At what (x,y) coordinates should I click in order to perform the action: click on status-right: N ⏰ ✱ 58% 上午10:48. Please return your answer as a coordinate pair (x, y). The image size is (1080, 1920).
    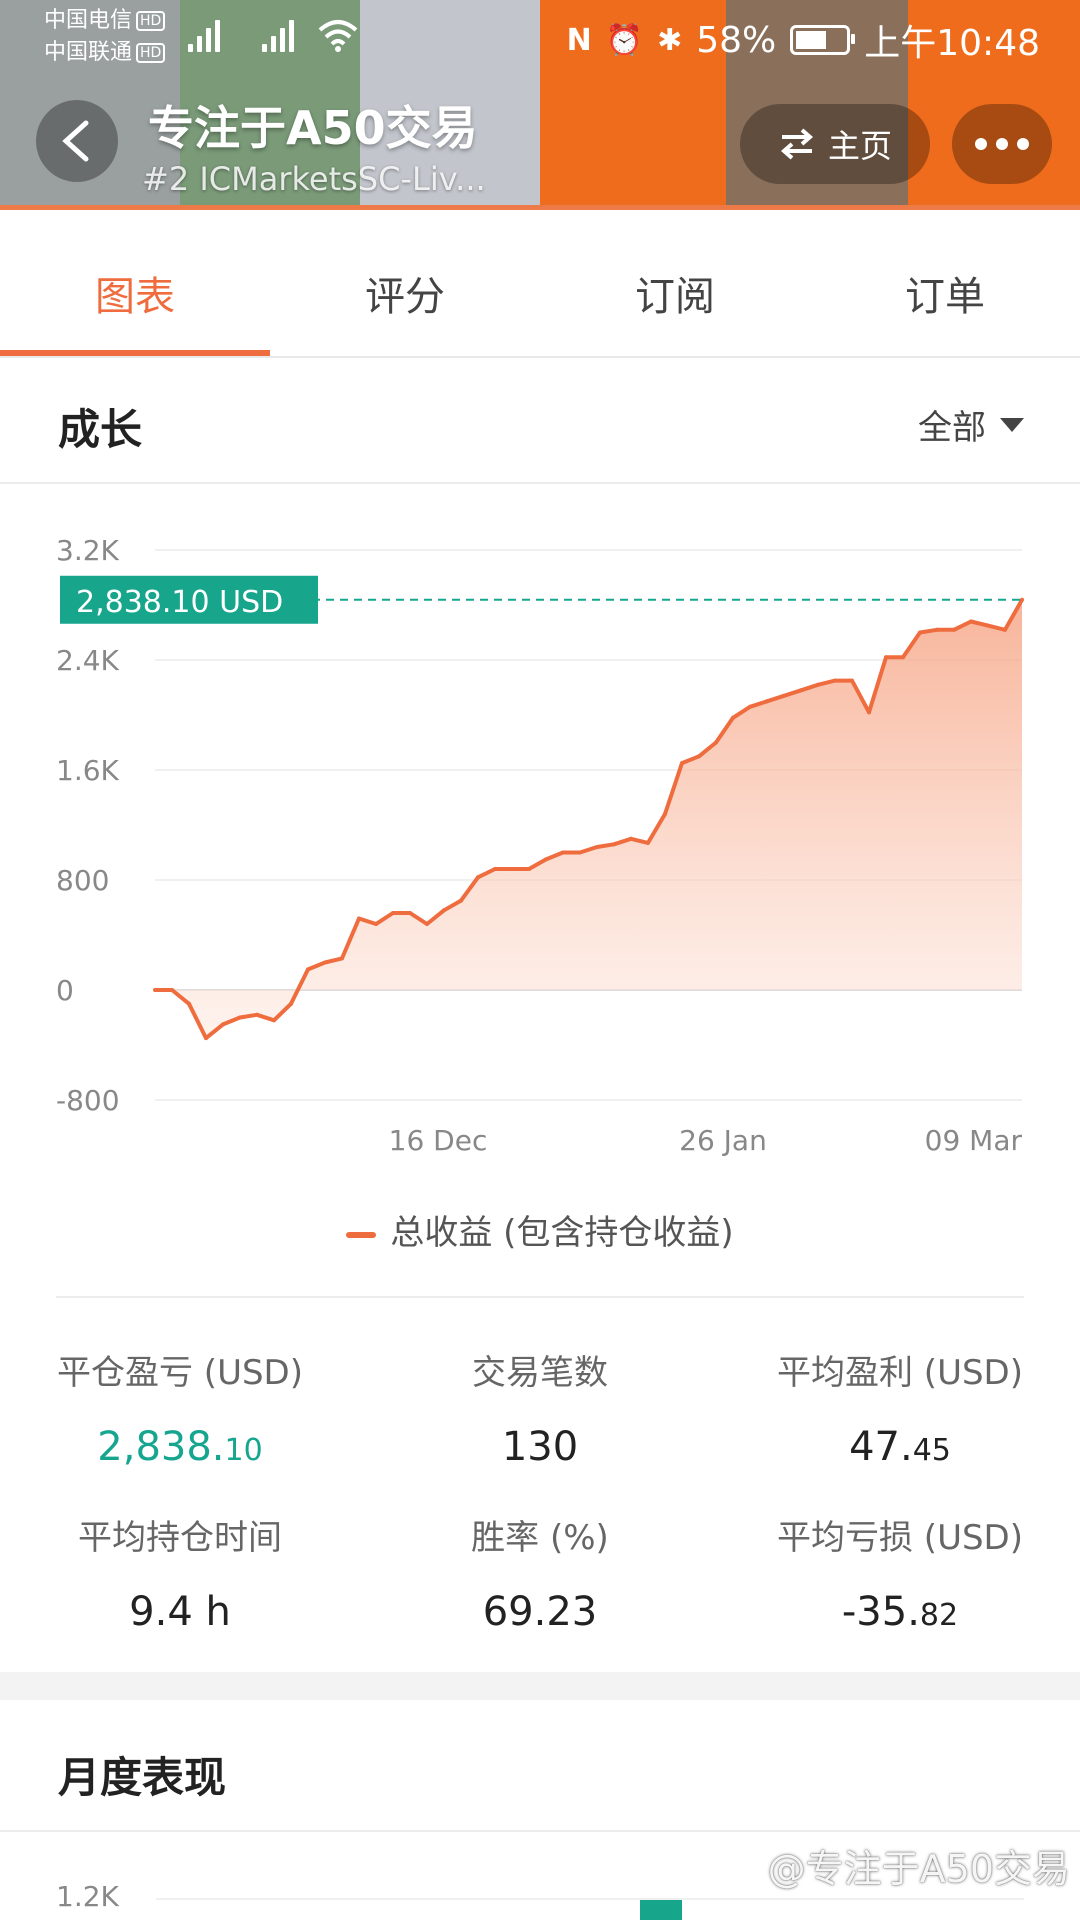
    Looking at the image, I should click on (803, 40).